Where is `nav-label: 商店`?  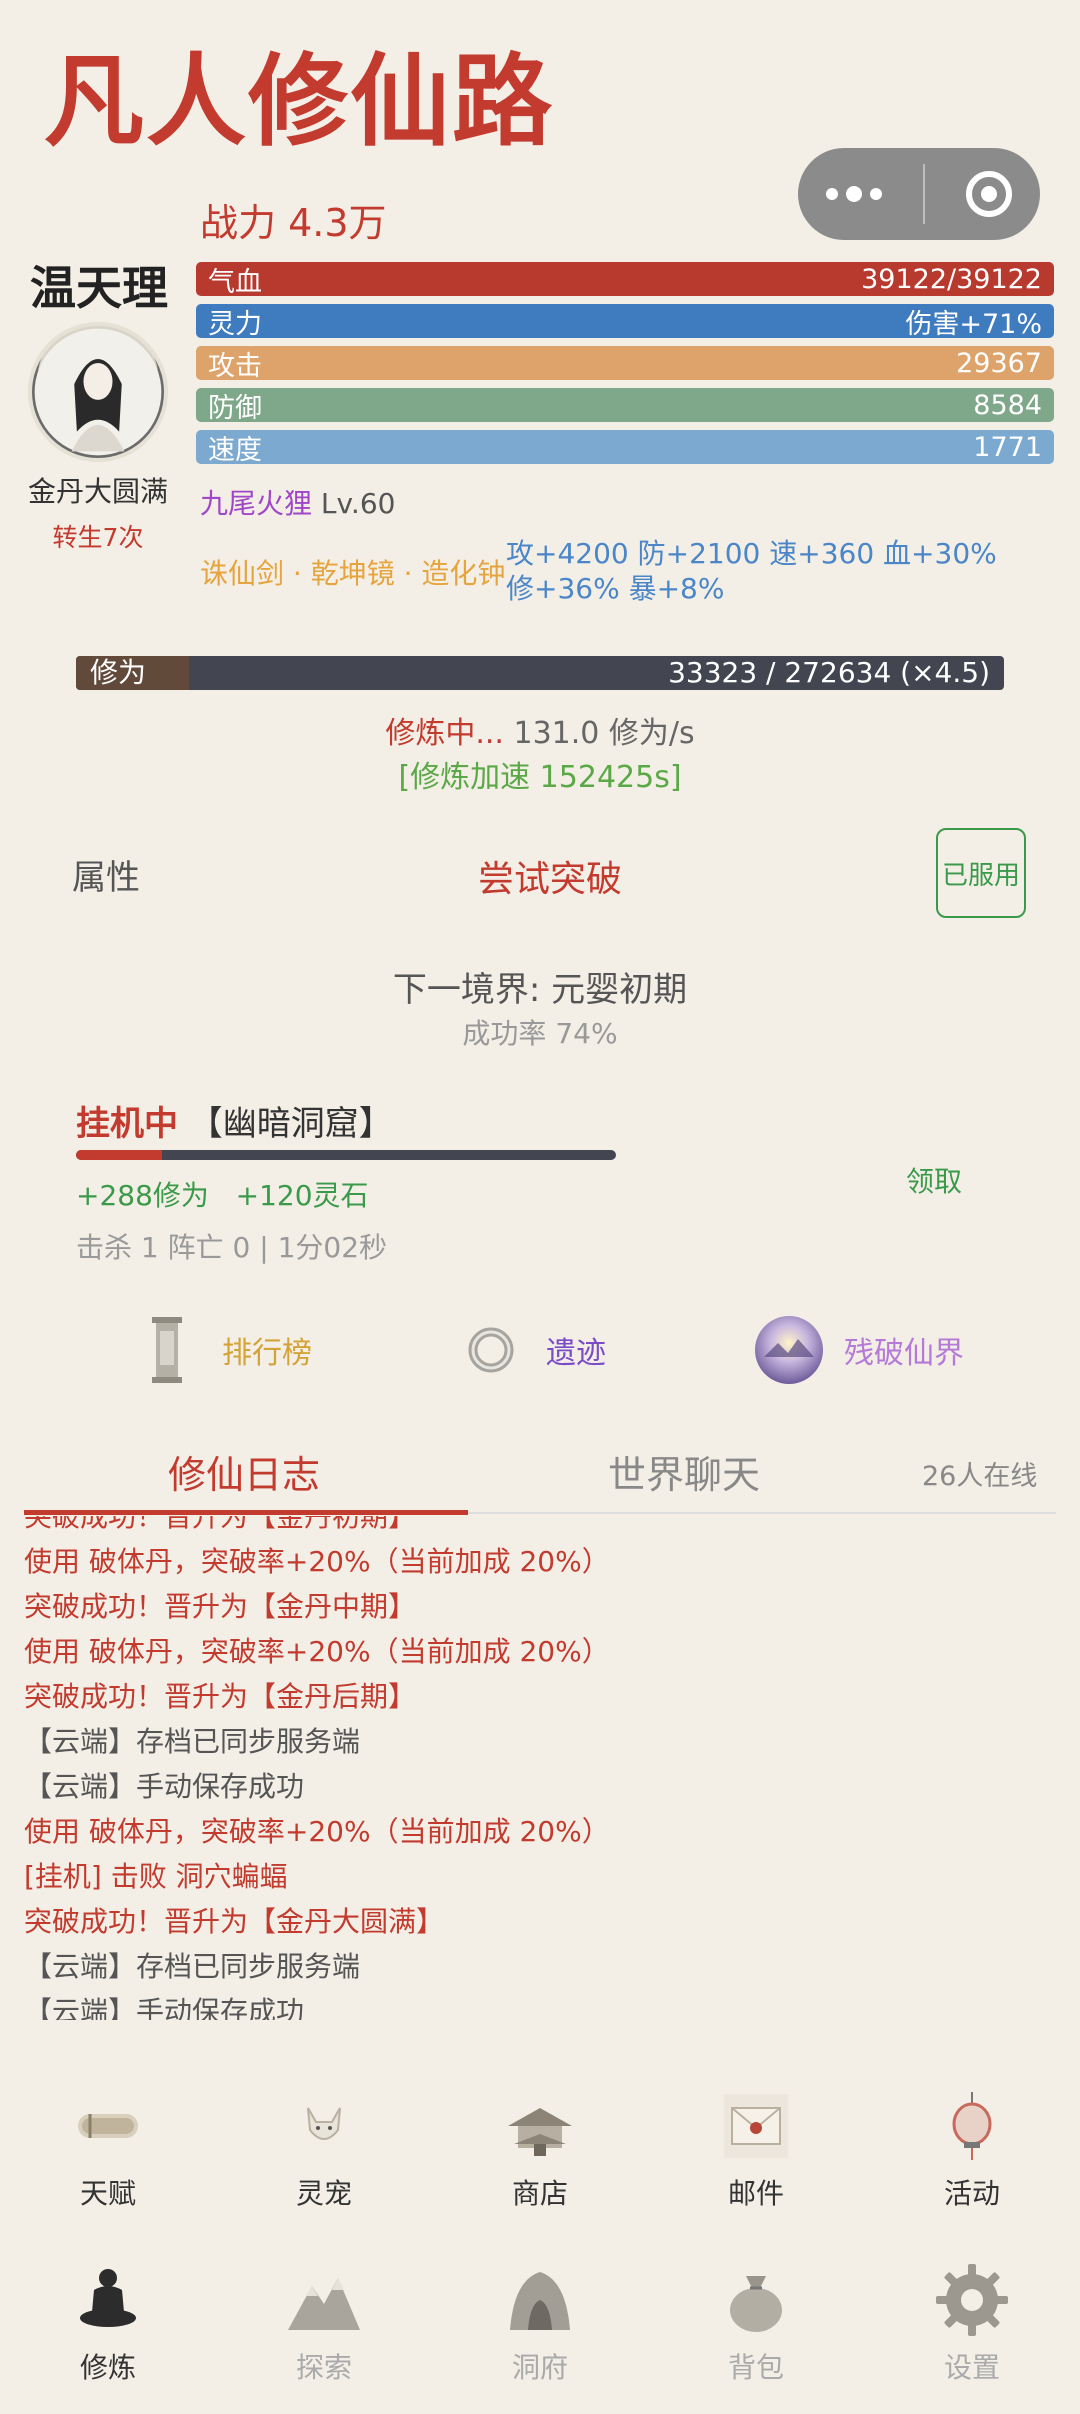
nav-label: 商店 is located at coordinates (539, 2193).